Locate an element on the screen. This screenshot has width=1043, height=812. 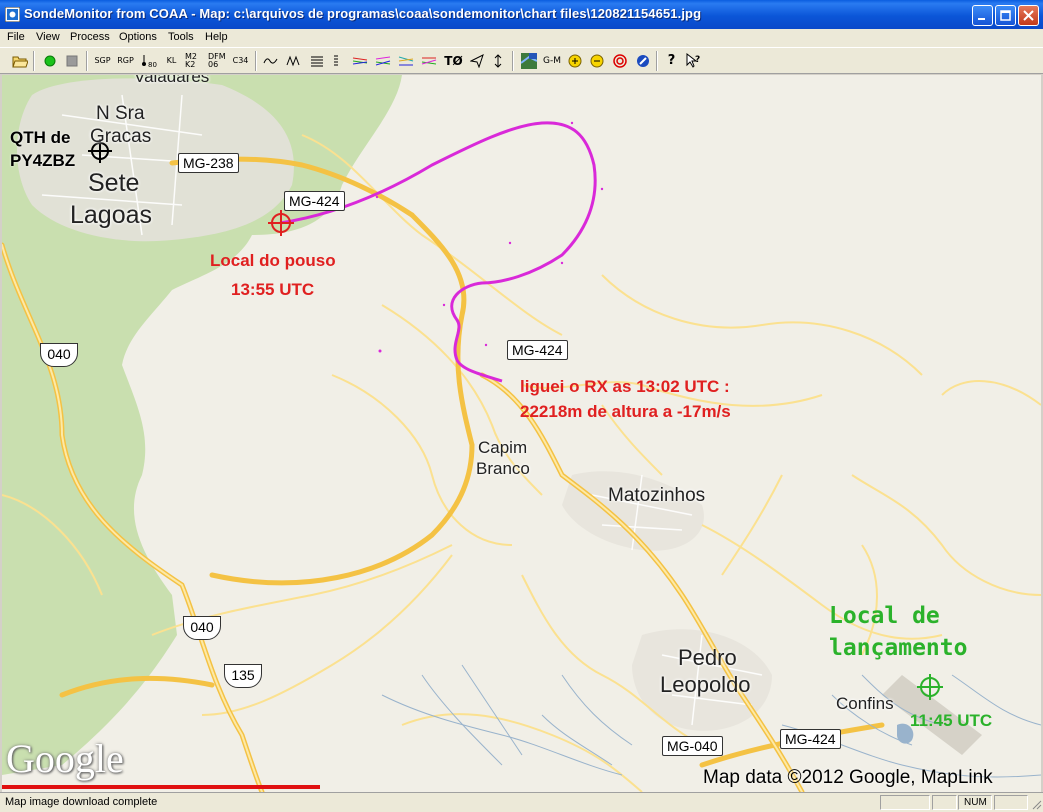
compass-icon is located at coordinates (642, 60).